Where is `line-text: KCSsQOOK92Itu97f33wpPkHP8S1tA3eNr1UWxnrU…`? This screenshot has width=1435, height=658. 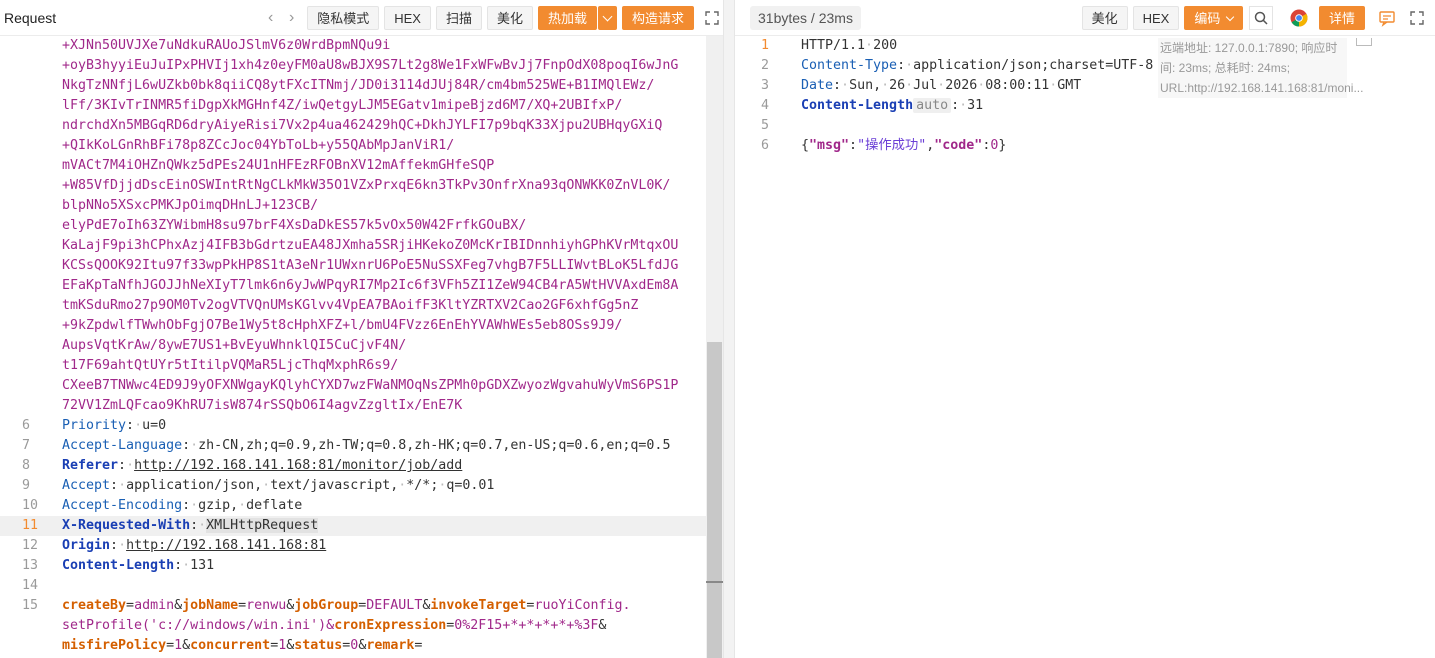 line-text: KCSsQOOK92Itu97f33wpPkHP8S1tA3eNr1UWxnrU… is located at coordinates (370, 265).